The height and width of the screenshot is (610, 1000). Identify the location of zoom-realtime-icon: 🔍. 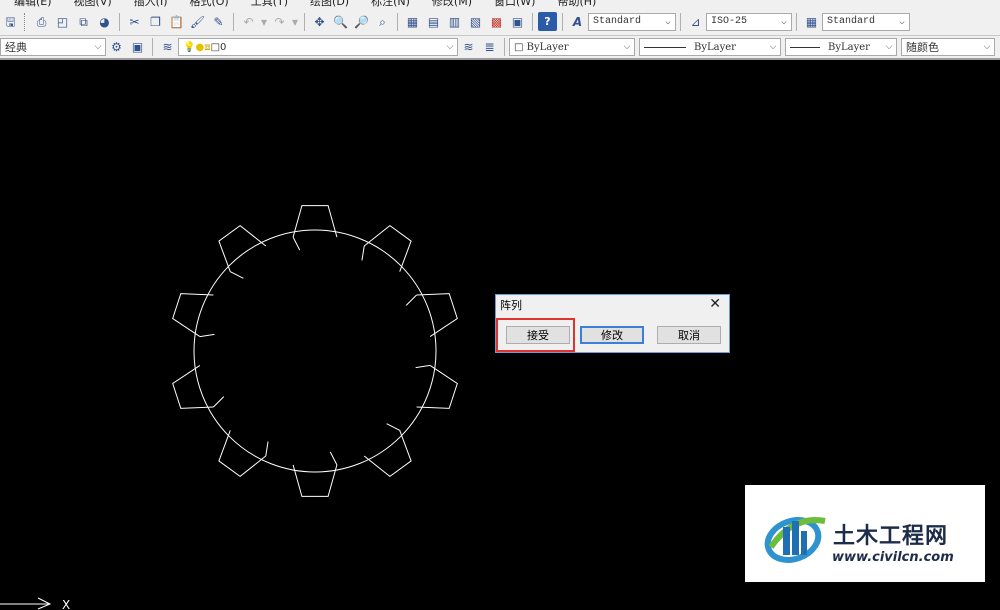
(340, 21).